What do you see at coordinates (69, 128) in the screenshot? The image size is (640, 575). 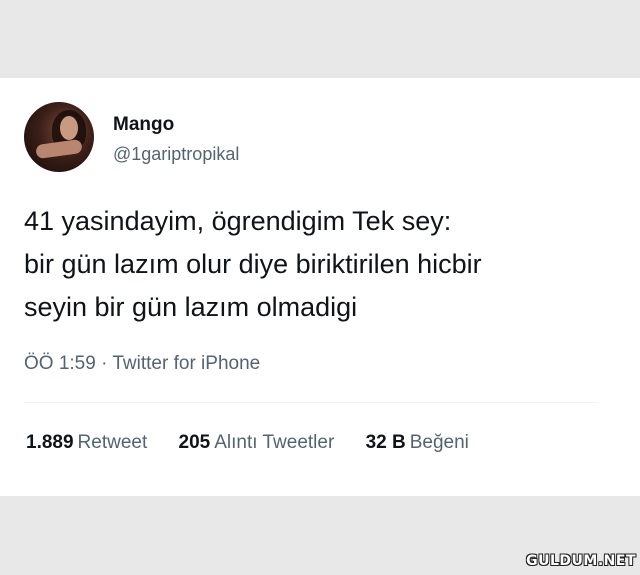 I see `avatar-face` at bounding box center [69, 128].